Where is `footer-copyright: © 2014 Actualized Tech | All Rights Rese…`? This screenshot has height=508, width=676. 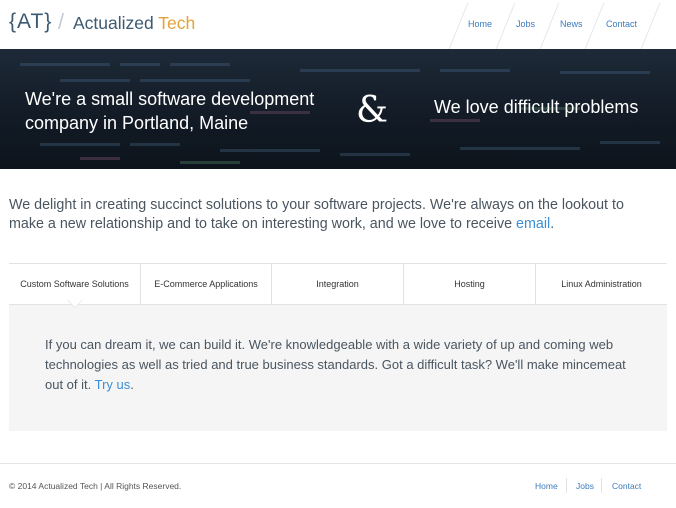
footer-copyright: © 2014 Actualized Tech | All Rights Rese… is located at coordinates (95, 486).